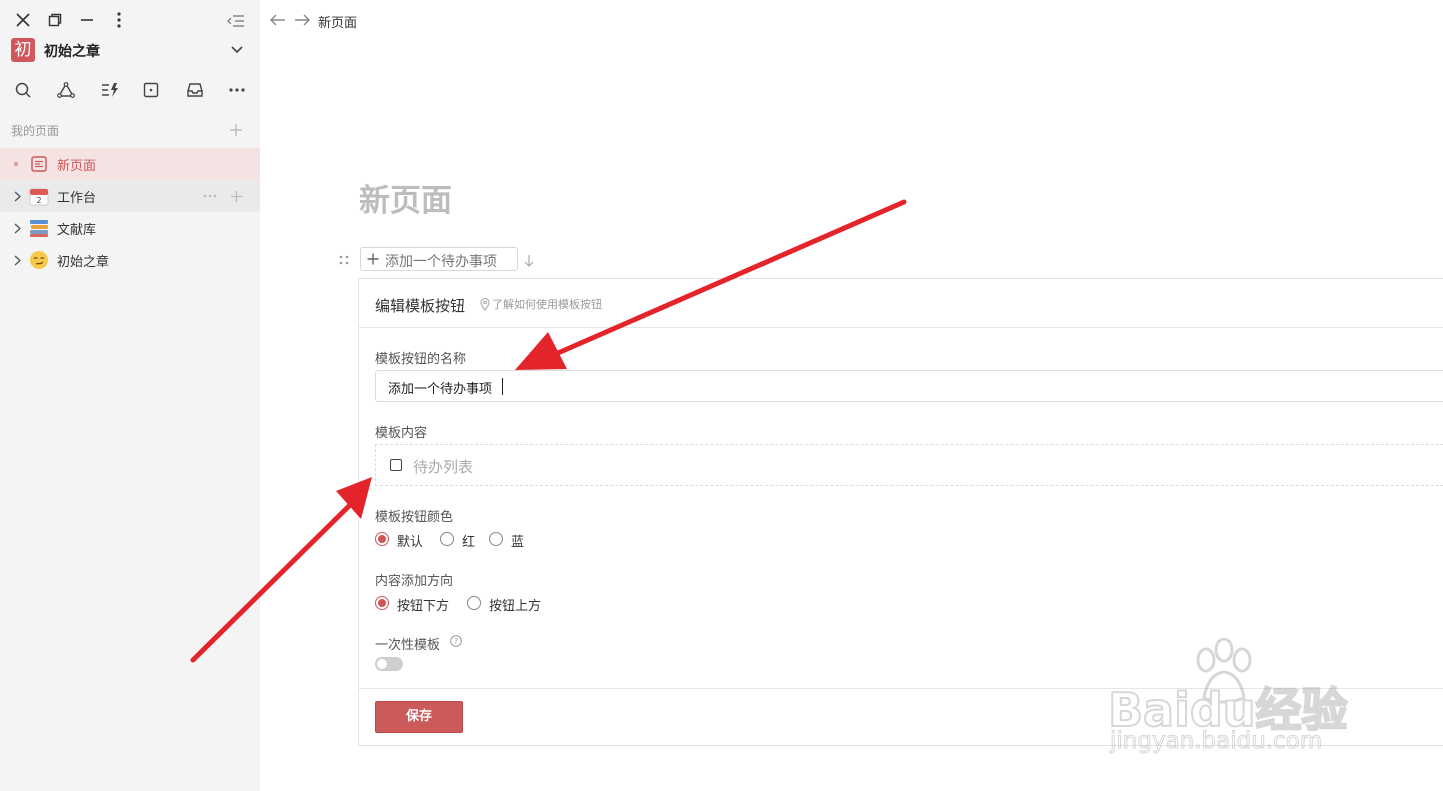  I want to click on baidu-watermark: Baidu经验 jingyan.baidu.com, so click(1244, 698).